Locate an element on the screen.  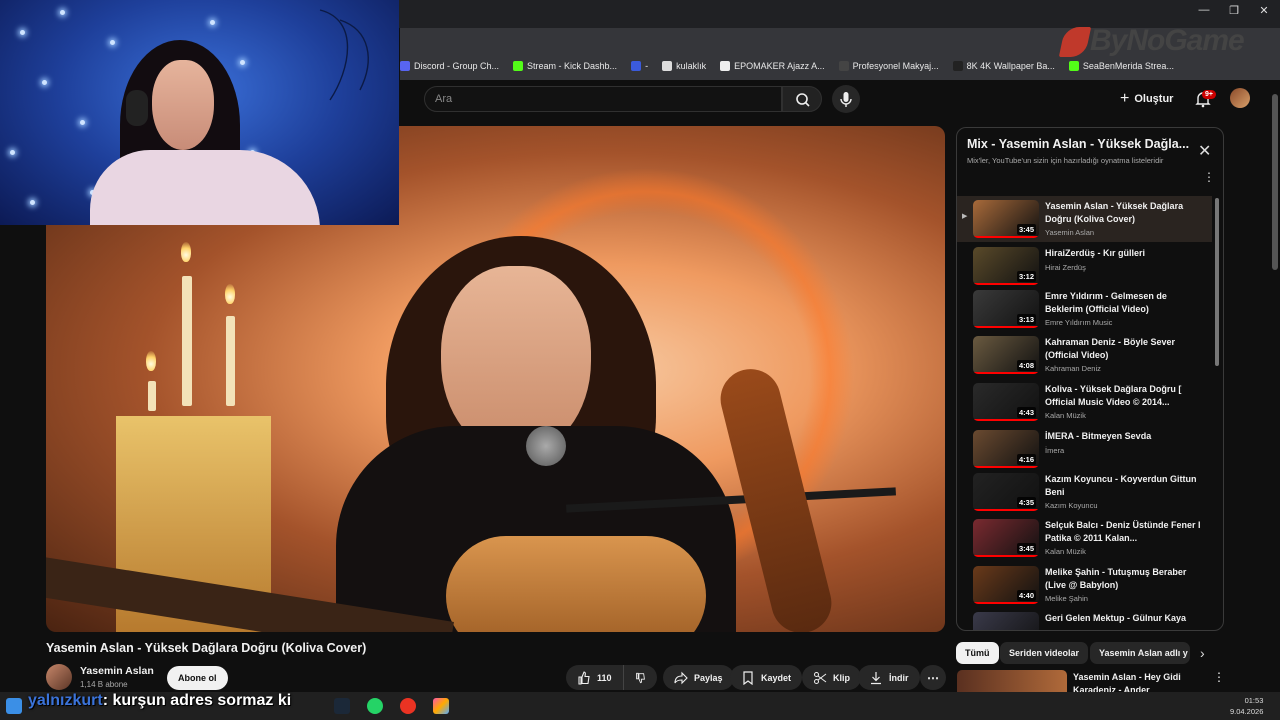
clock-time: 01:53 is located at coordinates (1254, 700).